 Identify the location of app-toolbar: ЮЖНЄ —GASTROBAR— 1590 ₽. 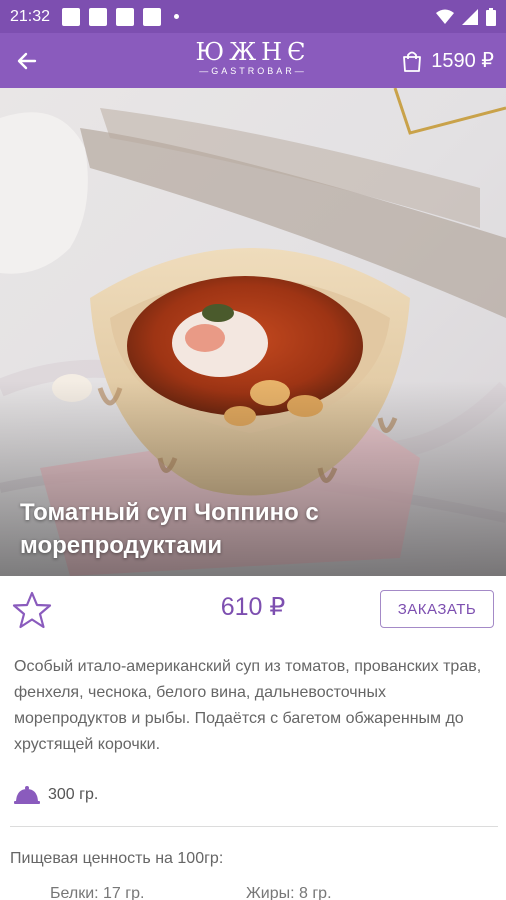
(253, 60).